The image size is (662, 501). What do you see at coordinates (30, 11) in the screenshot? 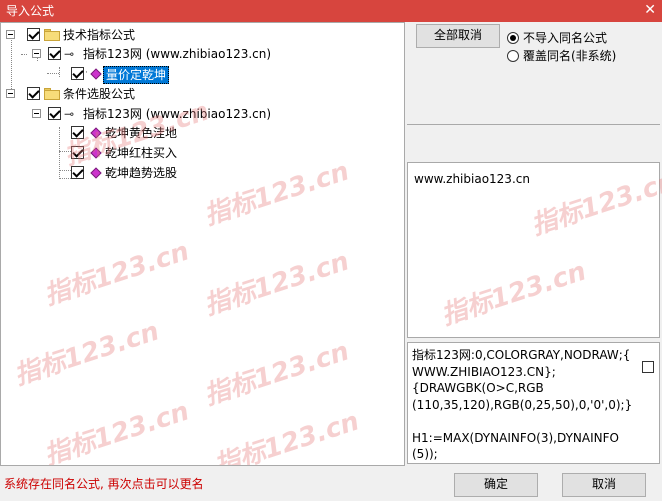
I see `window-title: 导入公式` at bounding box center [30, 11].